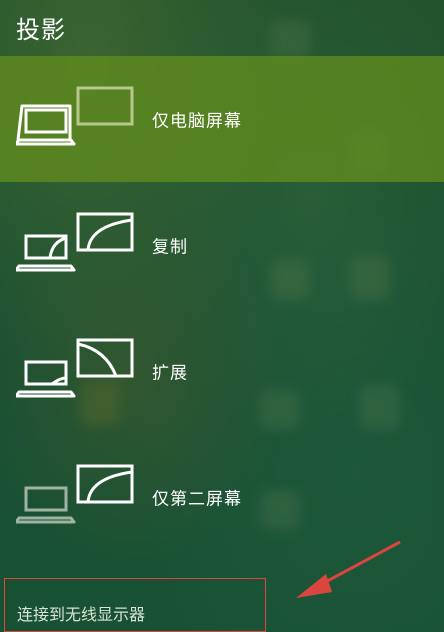  Describe the element at coordinates (197, 499) in the screenshot. I see `option-label: 仅第二屏幕` at that location.